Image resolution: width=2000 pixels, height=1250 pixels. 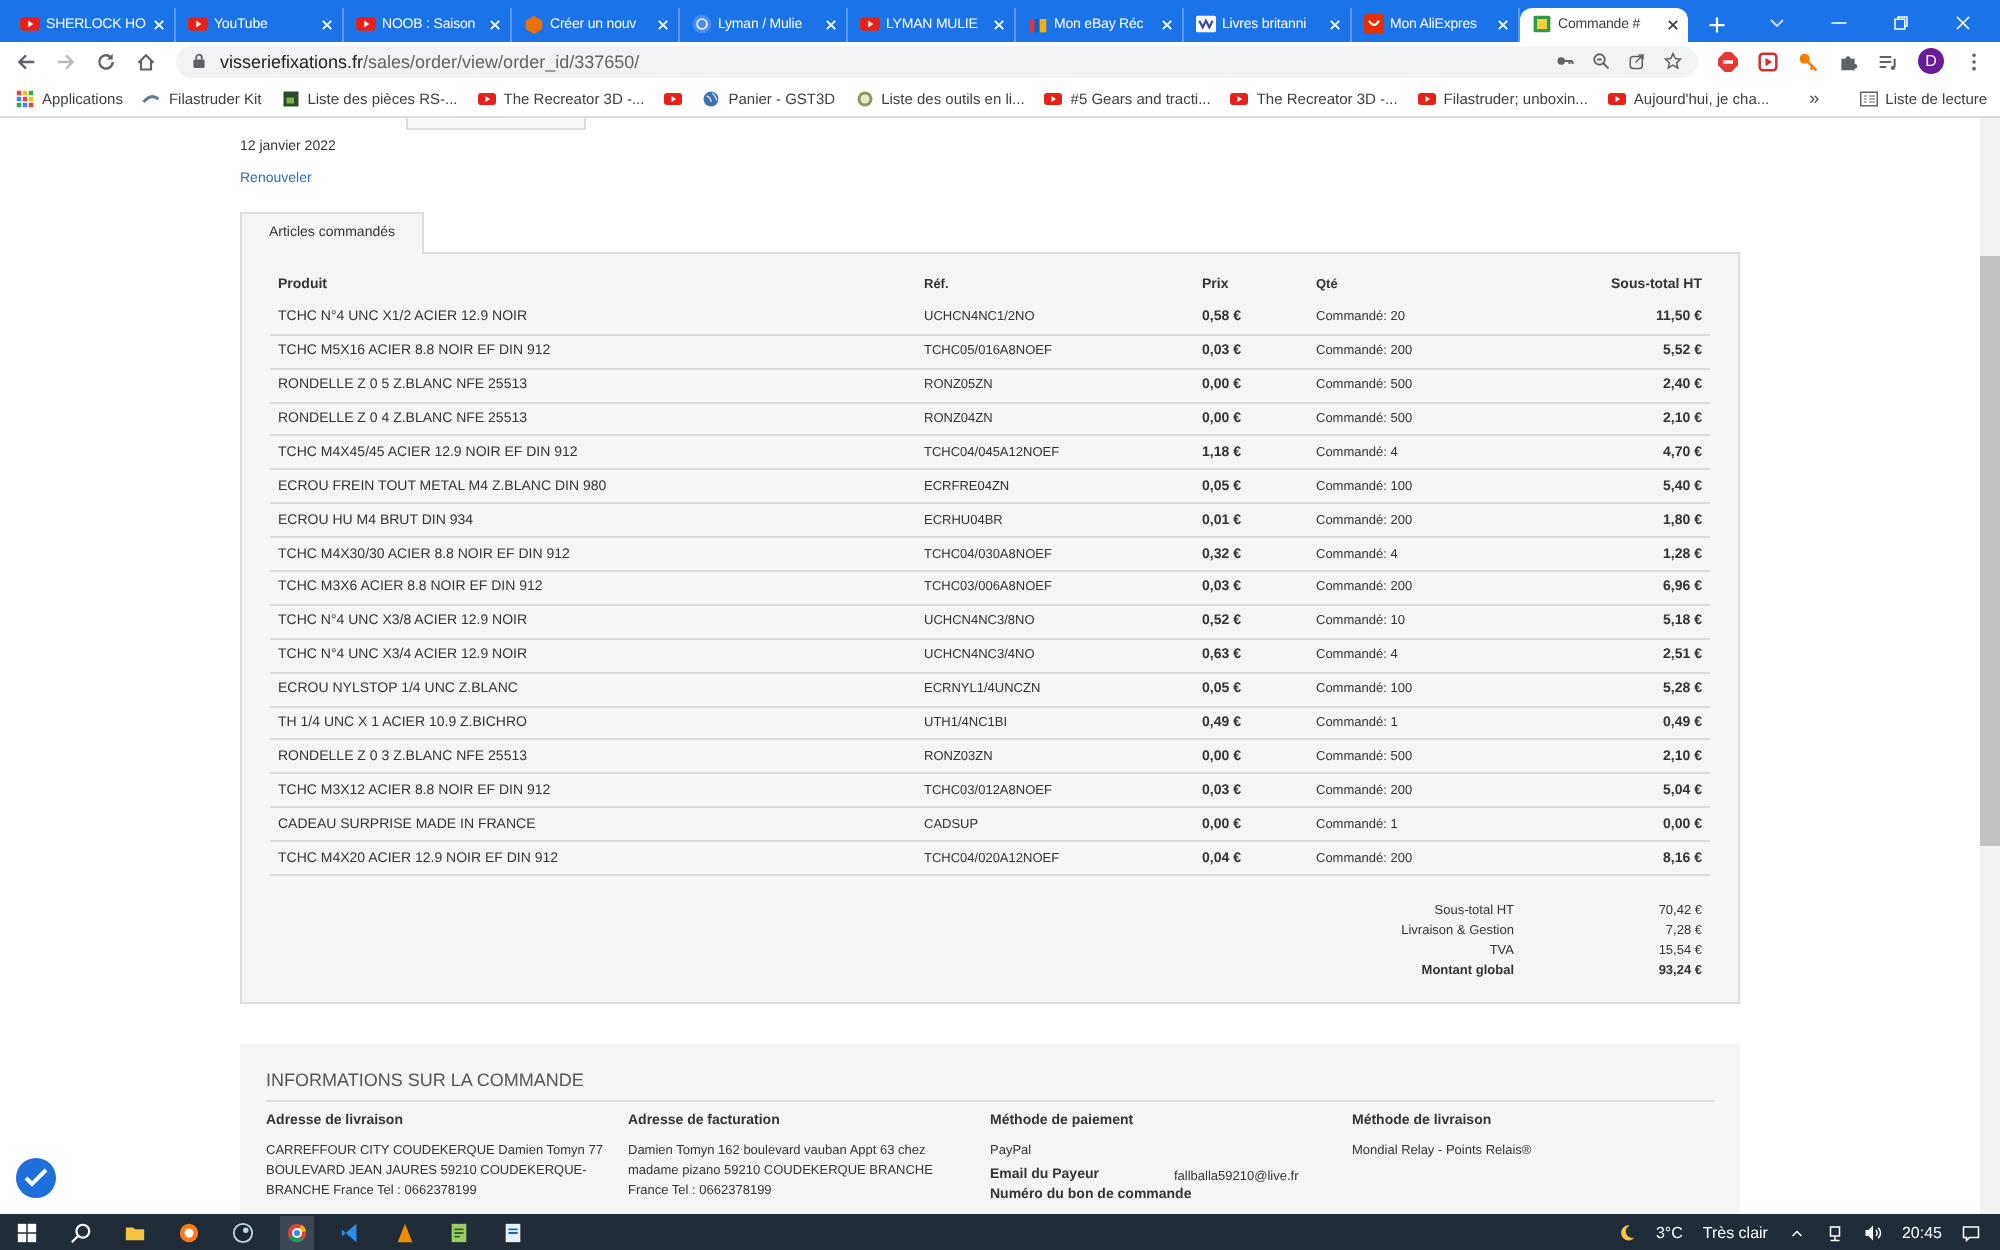 What do you see at coordinates (1990, 550) in the screenshot?
I see `scrollbar-thumb` at bounding box center [1990, 550].